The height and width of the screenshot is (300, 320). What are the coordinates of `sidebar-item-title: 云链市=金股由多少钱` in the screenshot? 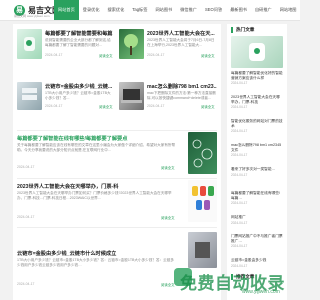 It's located at (257, 260).